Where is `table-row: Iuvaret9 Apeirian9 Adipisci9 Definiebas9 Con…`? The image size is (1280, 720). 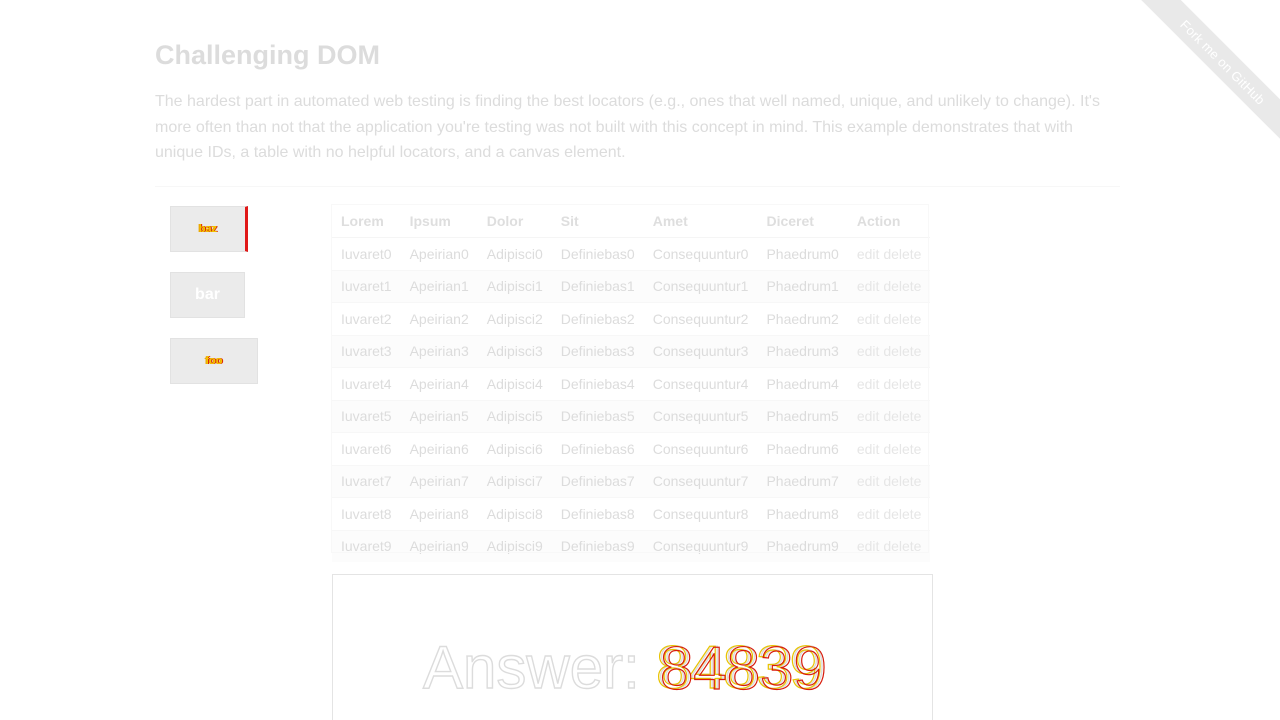
table-row: Iuvaret9 Apeirian9 Adipisci9 Definiebas9 Con… is located at coordinates (631, 545).